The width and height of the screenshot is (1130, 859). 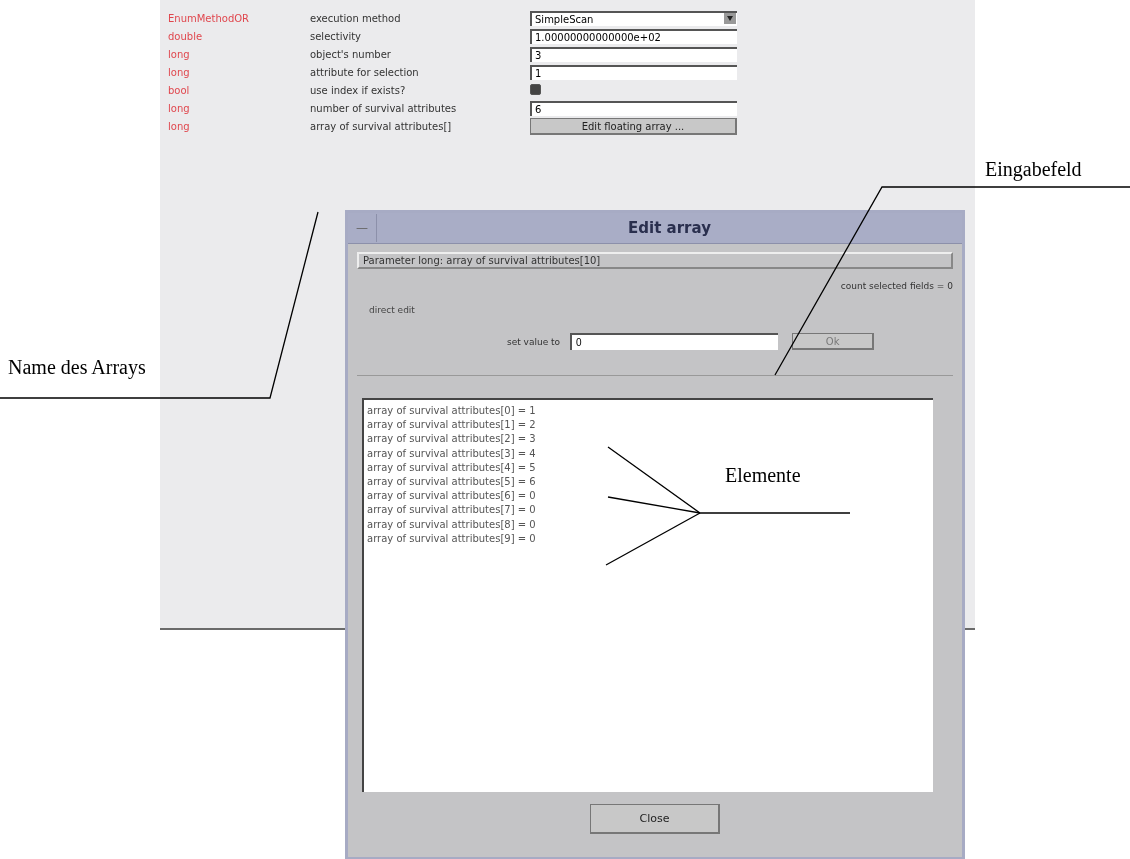 I want to click on field-label: set value to, so click(x=534, y=341).